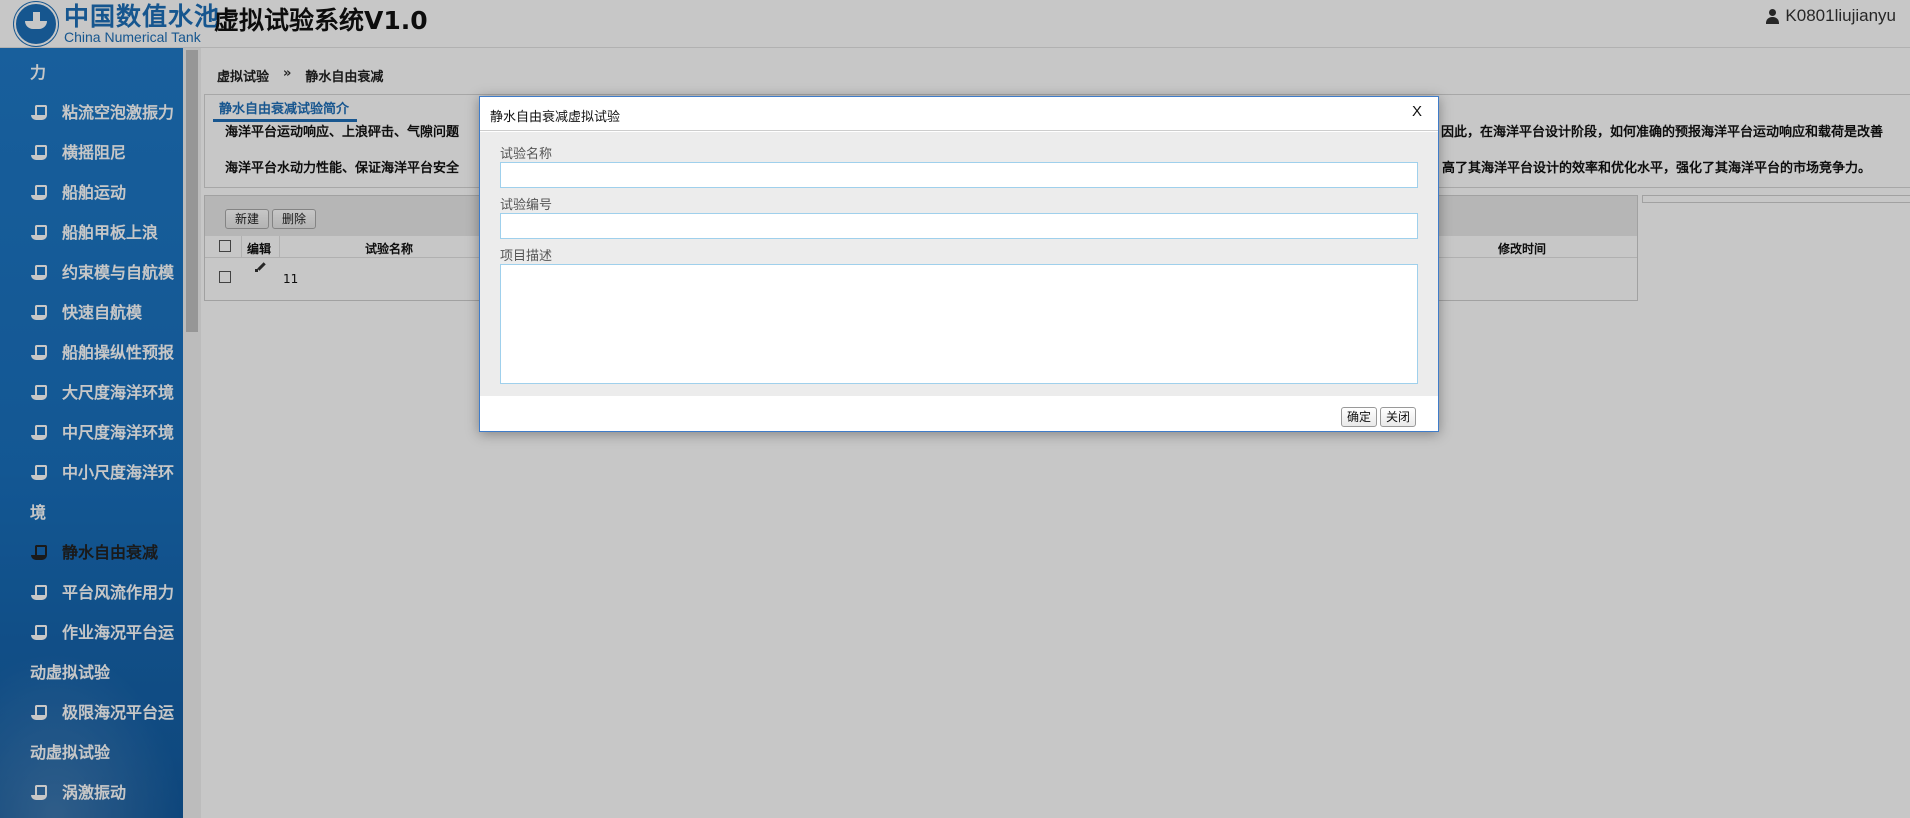 This screenshot has width=1910, height=818. I want to click on project-description-textarea, so click(959, 324).